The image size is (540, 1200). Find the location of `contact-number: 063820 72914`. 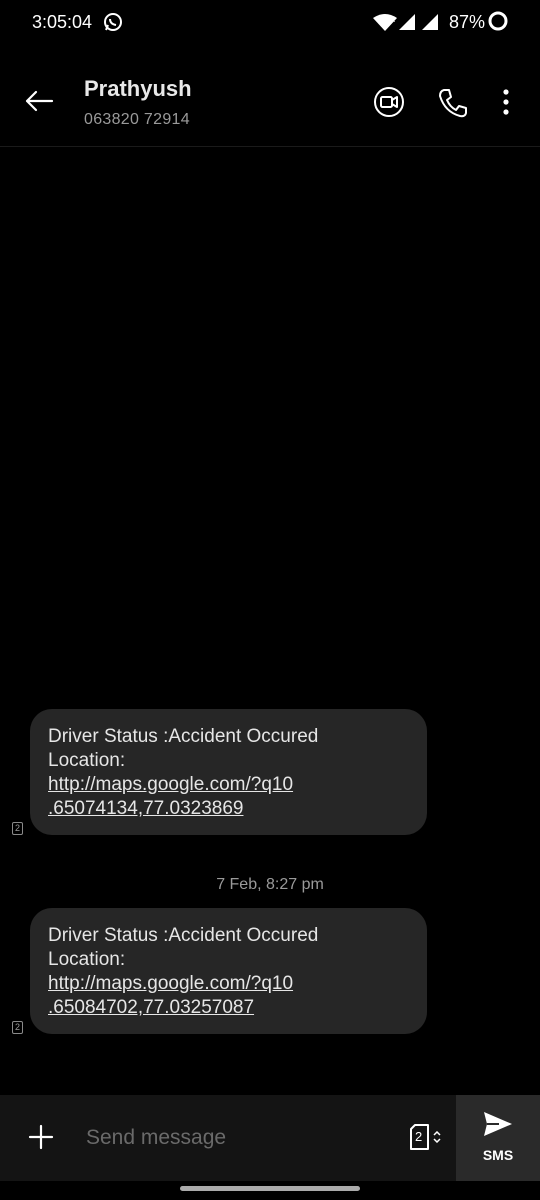

contact-number: 063820 72914 is located at coordinates (137, 119).